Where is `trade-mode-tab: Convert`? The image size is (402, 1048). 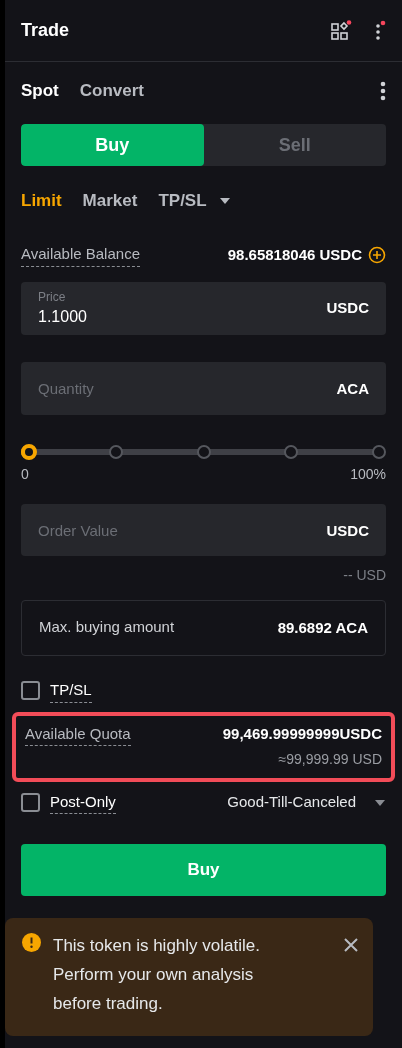 trade-mode-tab: Convert is located at coordinates (111, 91).